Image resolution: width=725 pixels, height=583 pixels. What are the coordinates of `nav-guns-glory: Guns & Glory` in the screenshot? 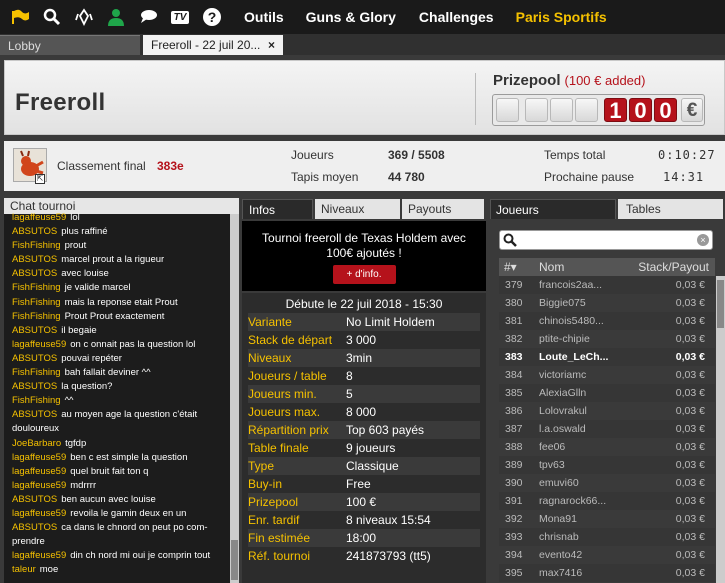 It's located at (351, 17).